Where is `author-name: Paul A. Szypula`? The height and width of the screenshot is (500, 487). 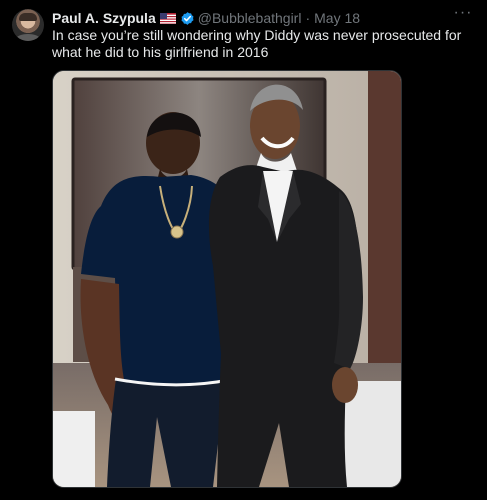
author-name: Paul A. Szypula is located at coordinates (104, 18).